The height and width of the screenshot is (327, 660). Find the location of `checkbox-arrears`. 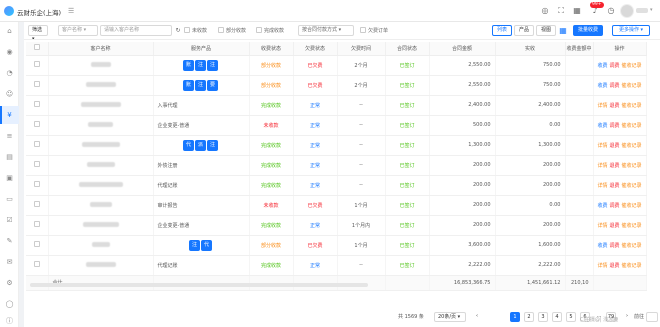

checkbox-arrears is located at coordinates (363, 30).